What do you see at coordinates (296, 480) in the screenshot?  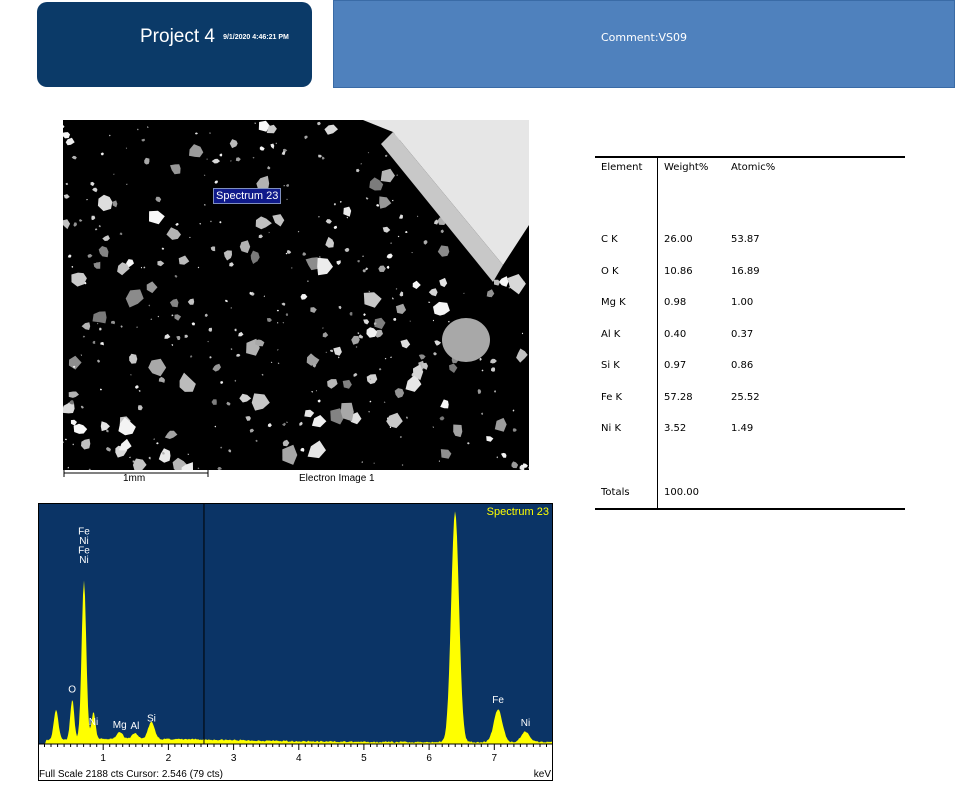 I see `image-scale-row: 1mm Electron Image 1` at bounding box center [296, 480].